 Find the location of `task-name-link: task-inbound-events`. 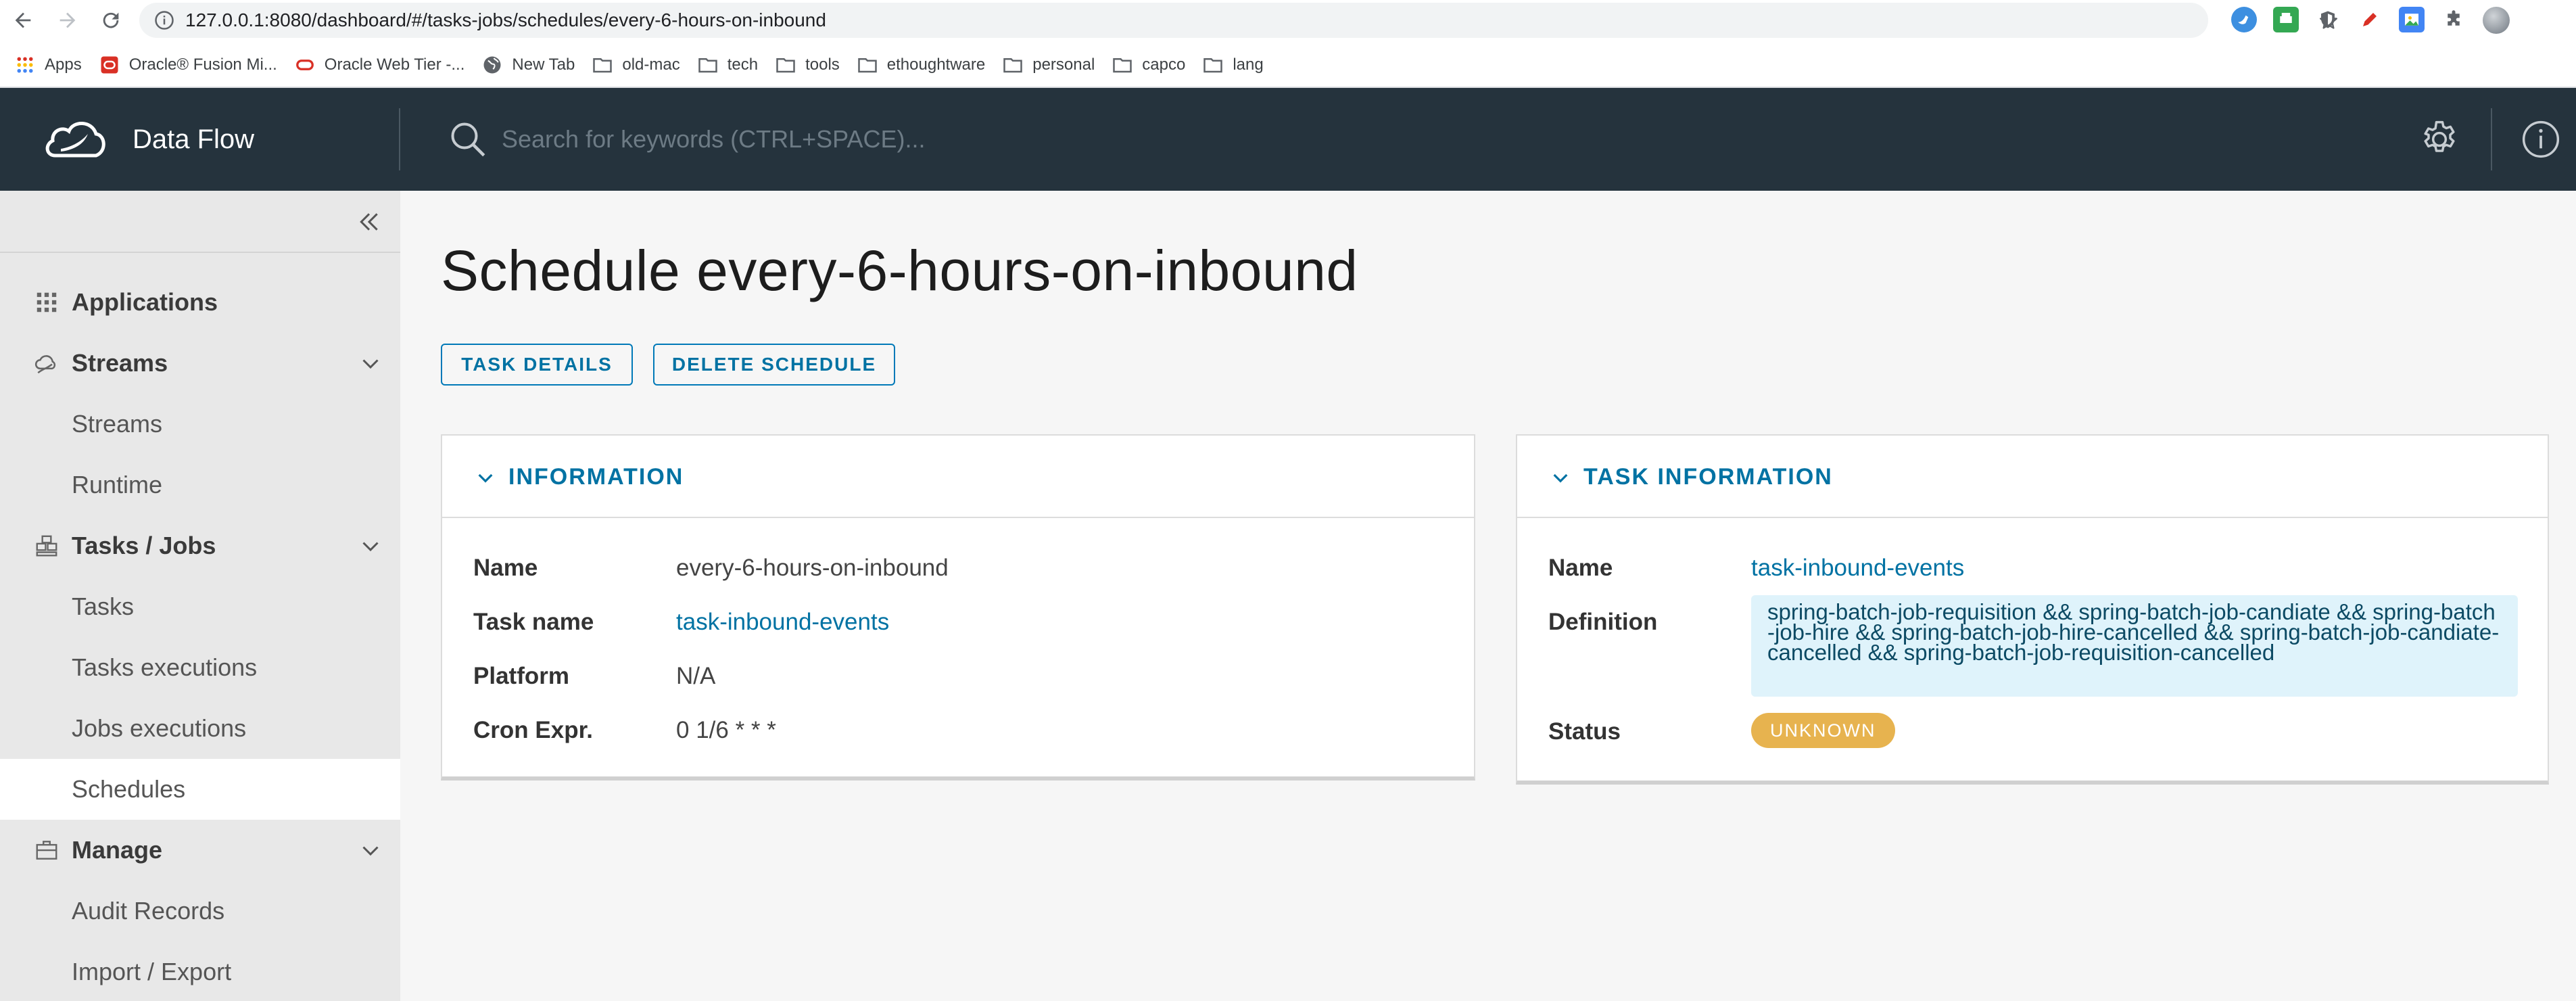

task-name-link: task-inbound-events is located at coordinates (782, 622).